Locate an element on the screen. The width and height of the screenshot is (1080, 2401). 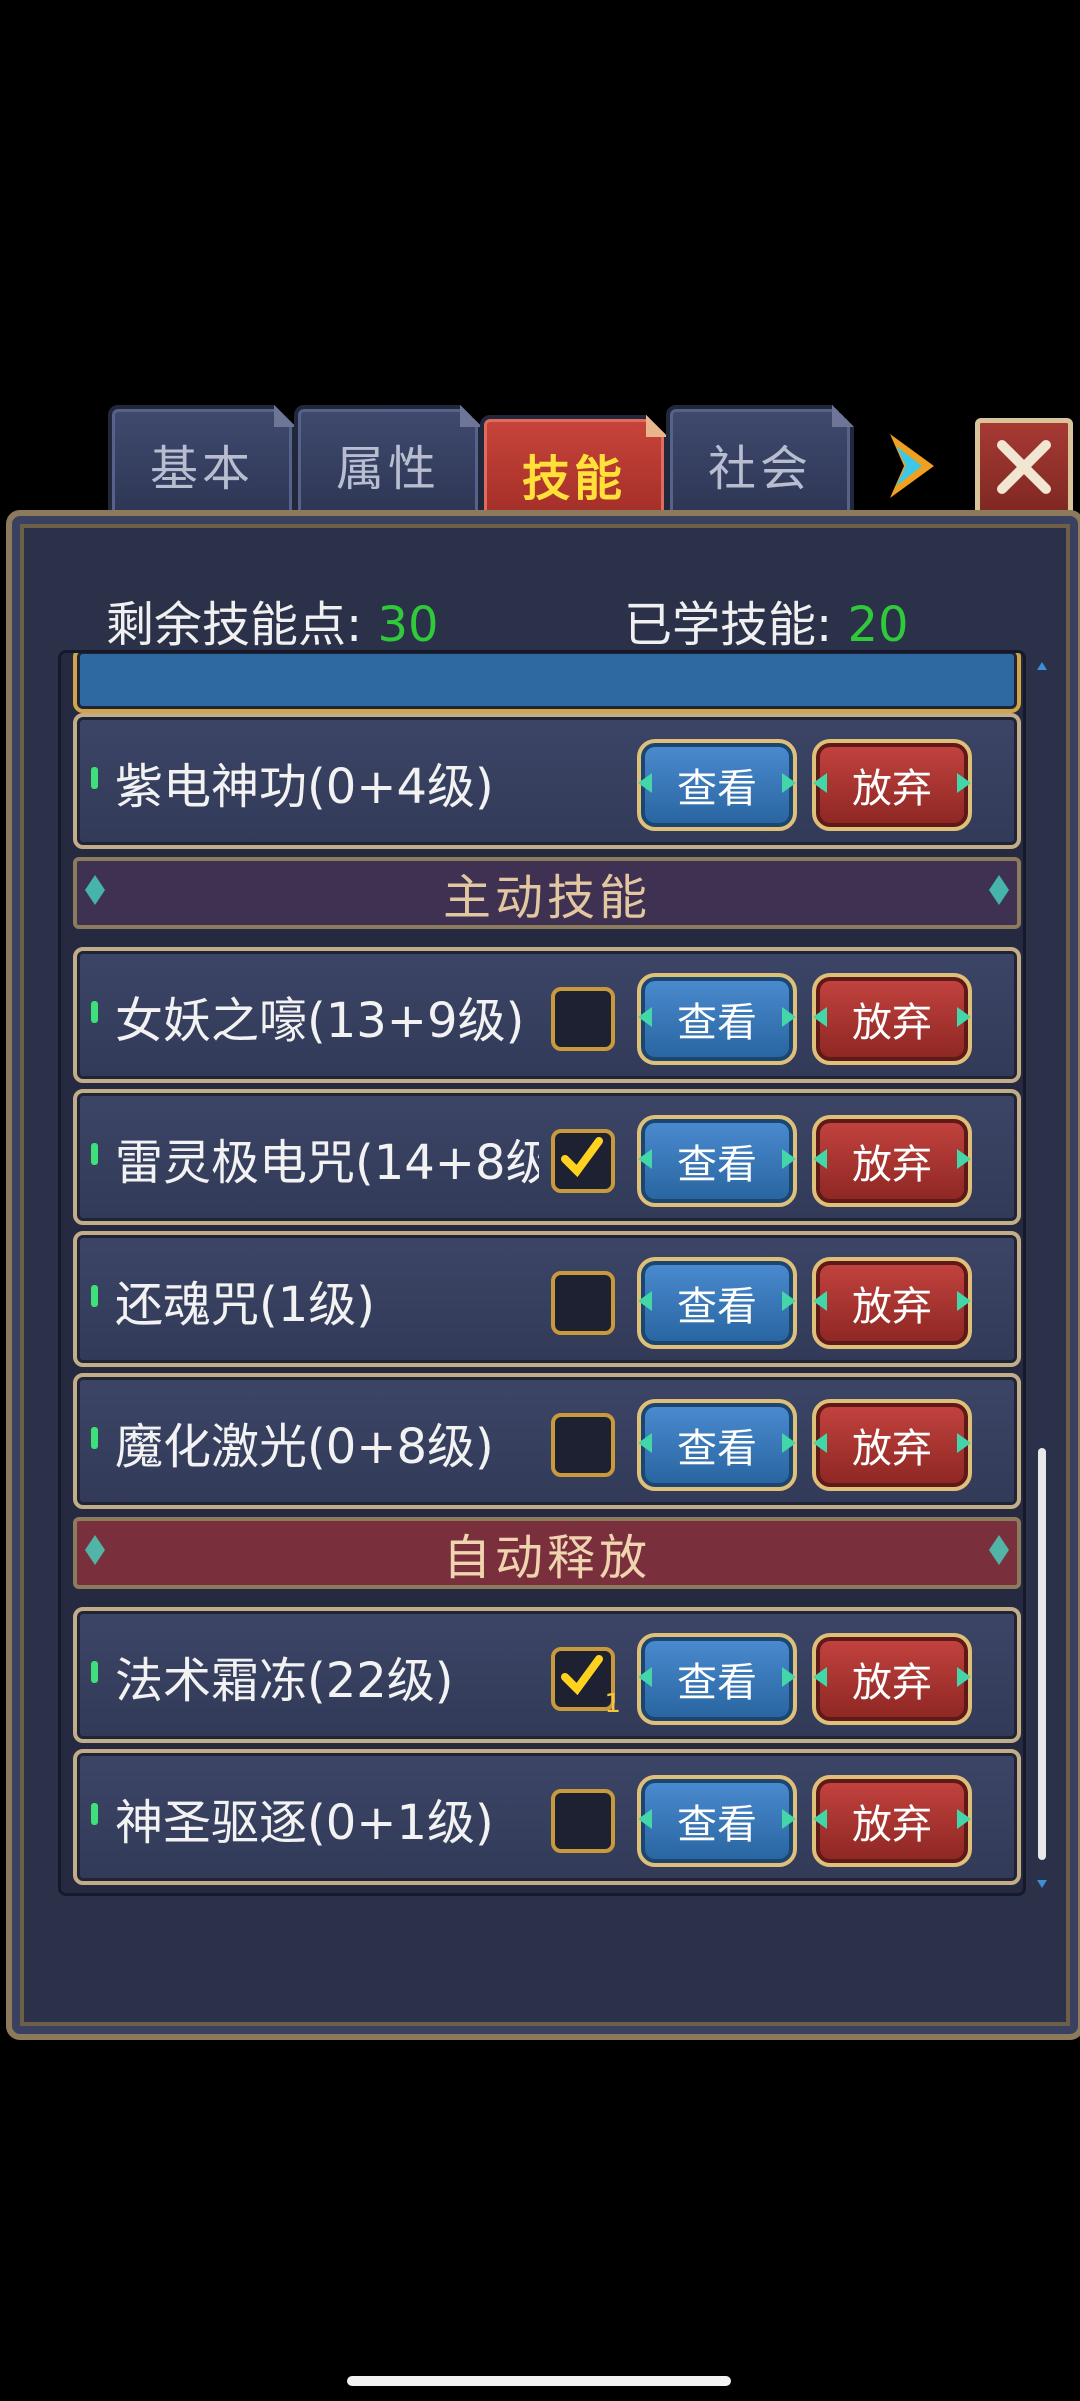
remaining-points-value: 30 is located at coordinates (408, 625).